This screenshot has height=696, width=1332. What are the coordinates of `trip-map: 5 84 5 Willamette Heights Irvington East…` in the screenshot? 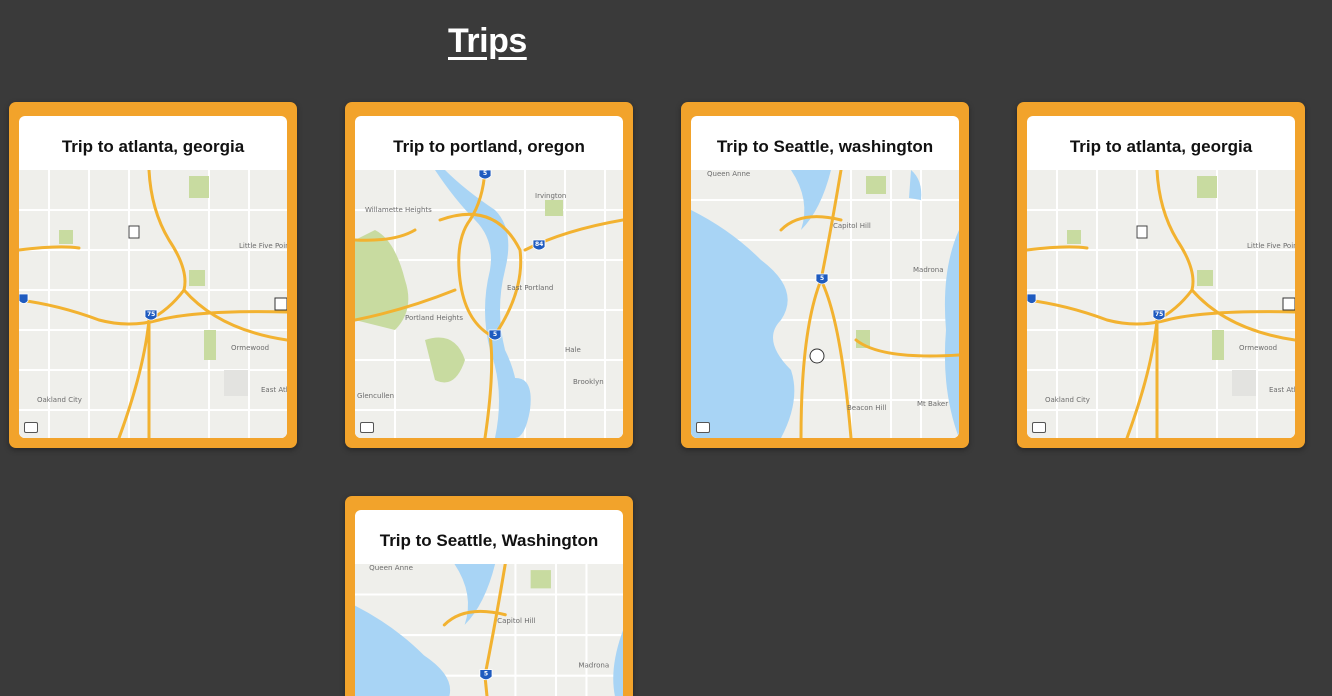 It's located at (489, 304).